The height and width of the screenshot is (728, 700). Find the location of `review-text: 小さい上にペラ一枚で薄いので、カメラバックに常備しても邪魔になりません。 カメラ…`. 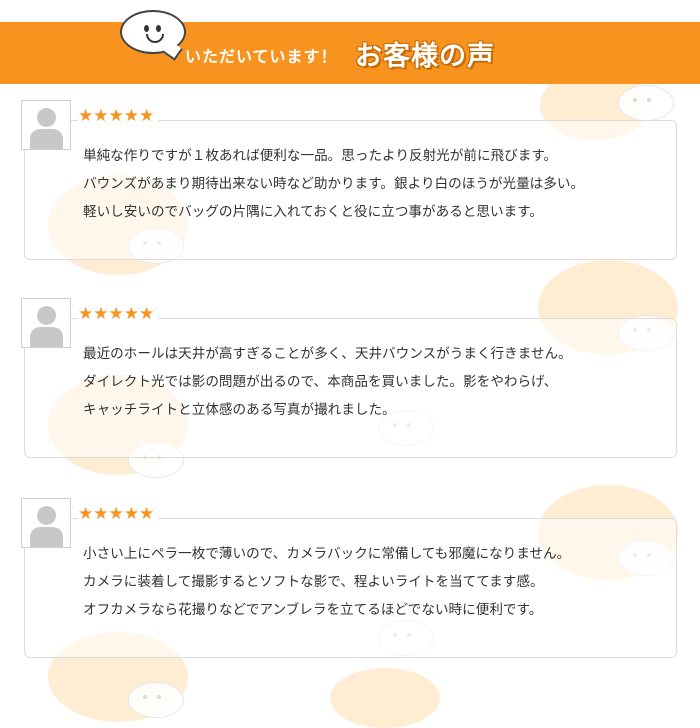

review-text: 小さい上にペラ一枚で薄いので、カメラバックに常備しても邪魔になりません。 カメラ… is located at coordinates (326, 582).